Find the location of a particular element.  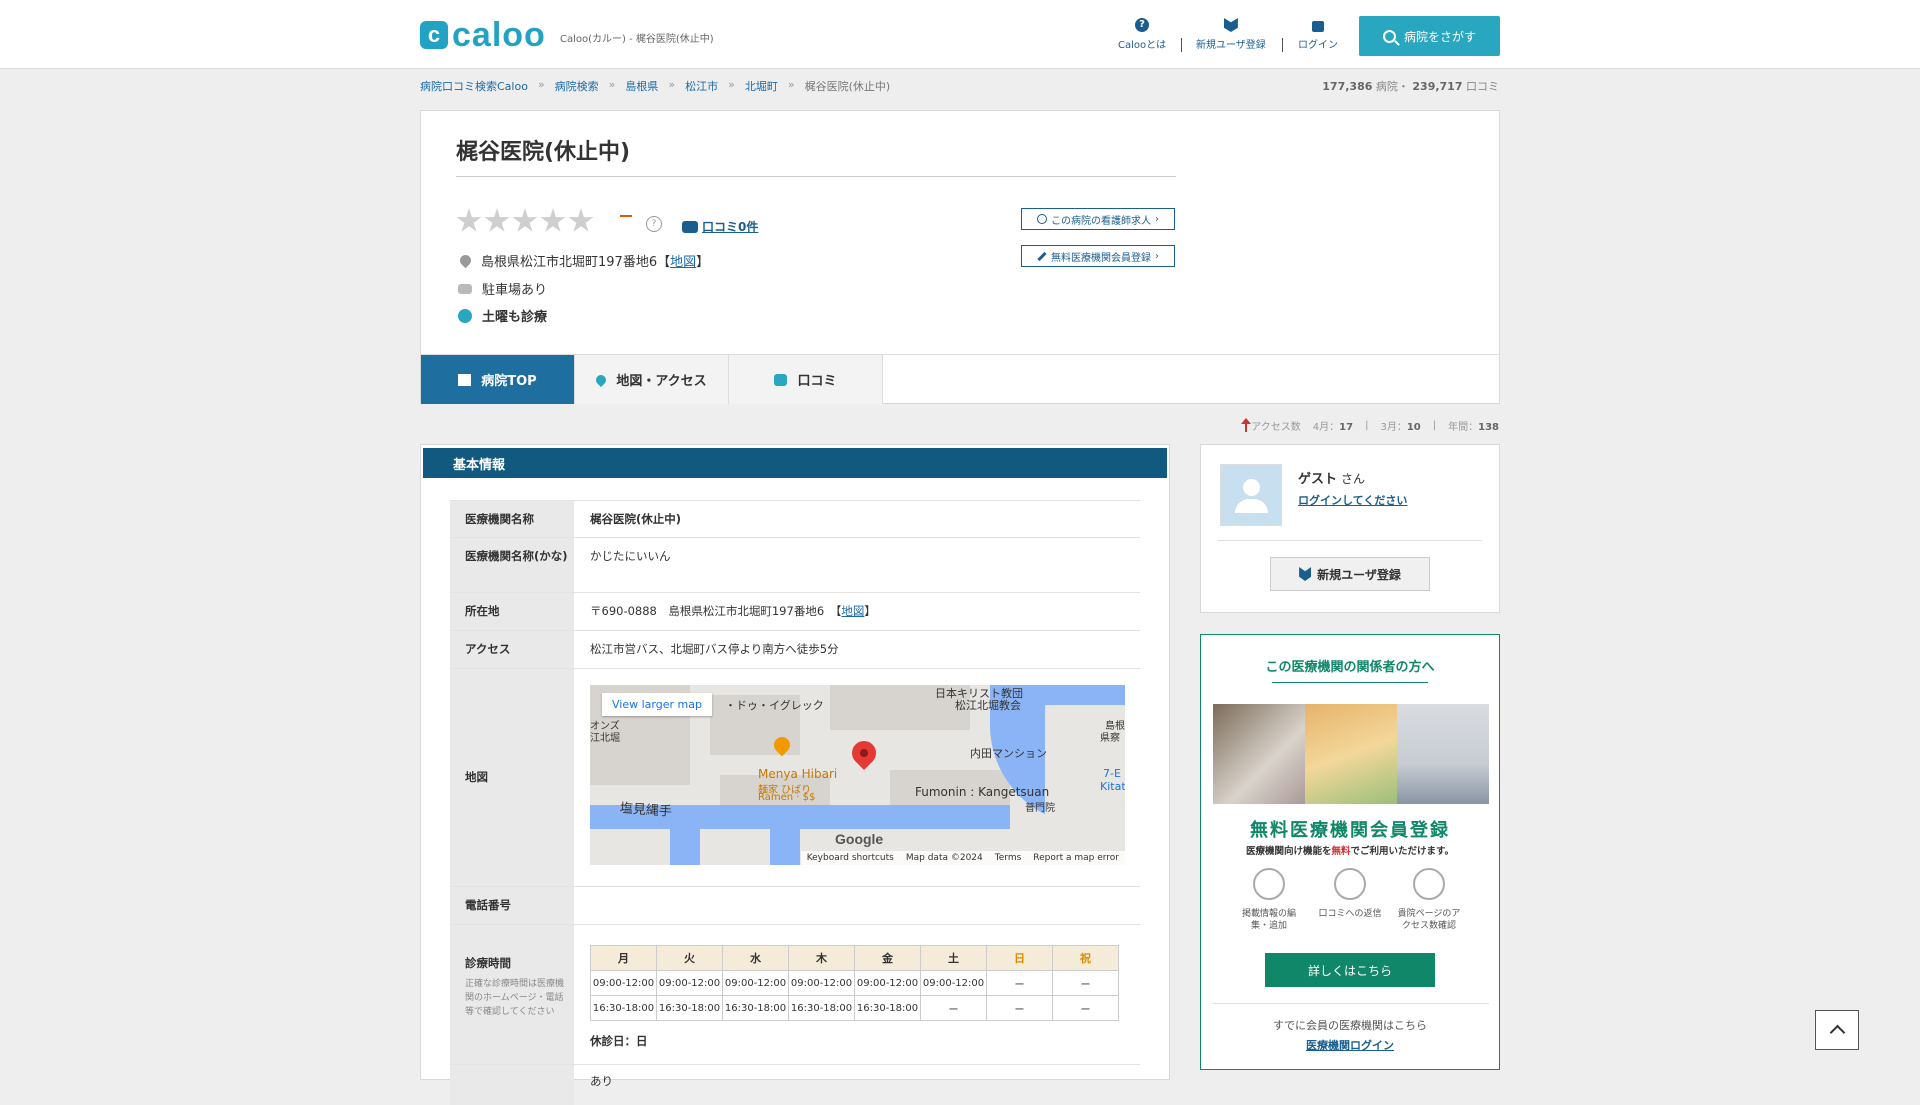

breadcrumb-item: 病院口コミ検索Caloo is located at coordinates (474, 86).